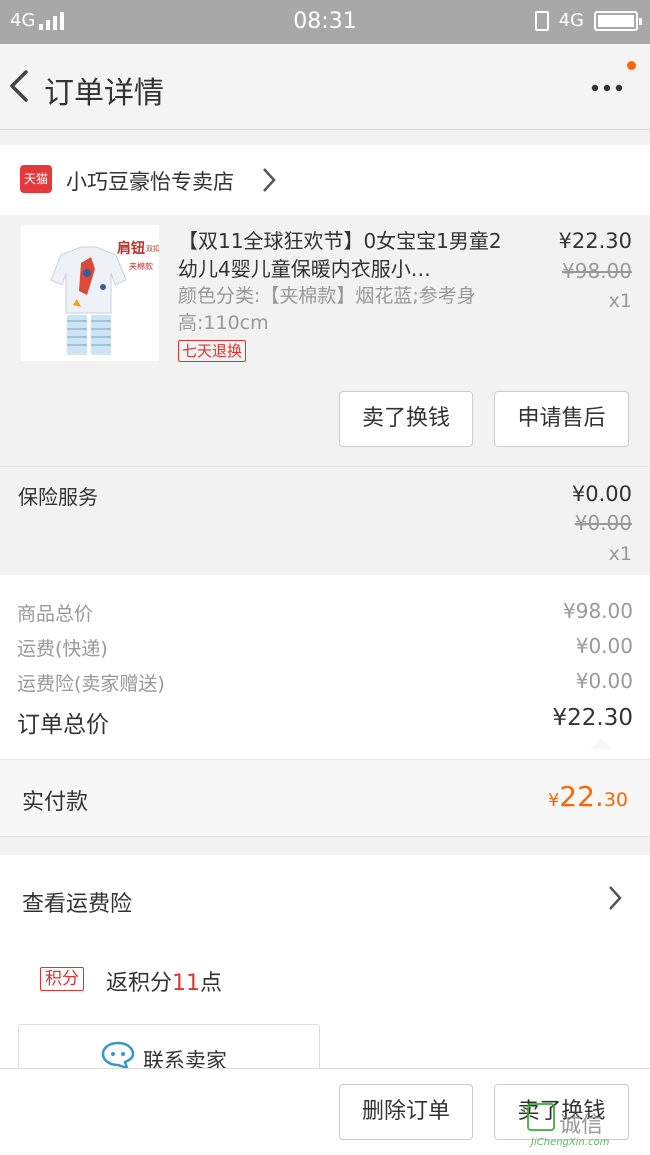 The width and height of the screenshot is (650, 1155). I want to click on order-total-row: 订单总价 ¥22.30, so click(325, 721).